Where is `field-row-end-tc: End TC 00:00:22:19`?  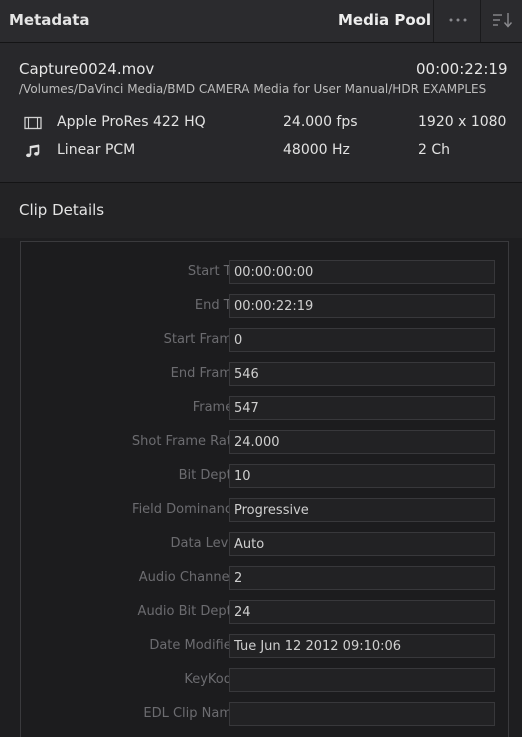
field-row-end-tc: End TC 00:00:22:19 is located at coordinates (264, 306).